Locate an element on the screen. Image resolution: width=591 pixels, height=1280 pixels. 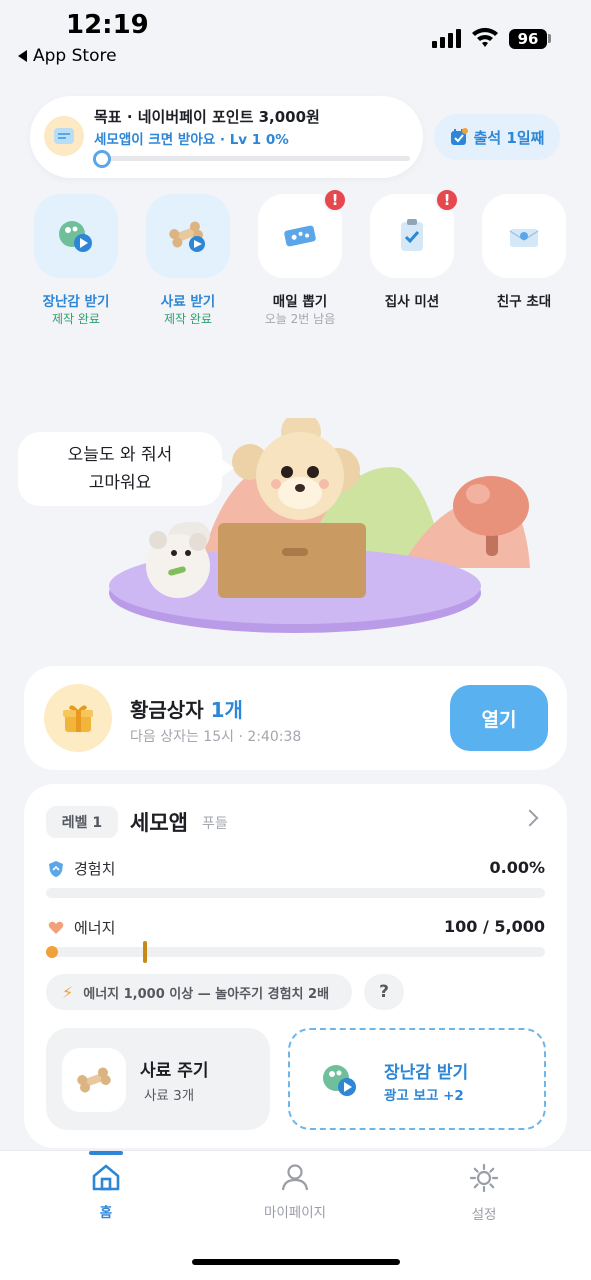
golden-box-card: 황금상자 1개 다음 상자는 15시 · 2:40:38 열기 is located at coordinates (295, 718).